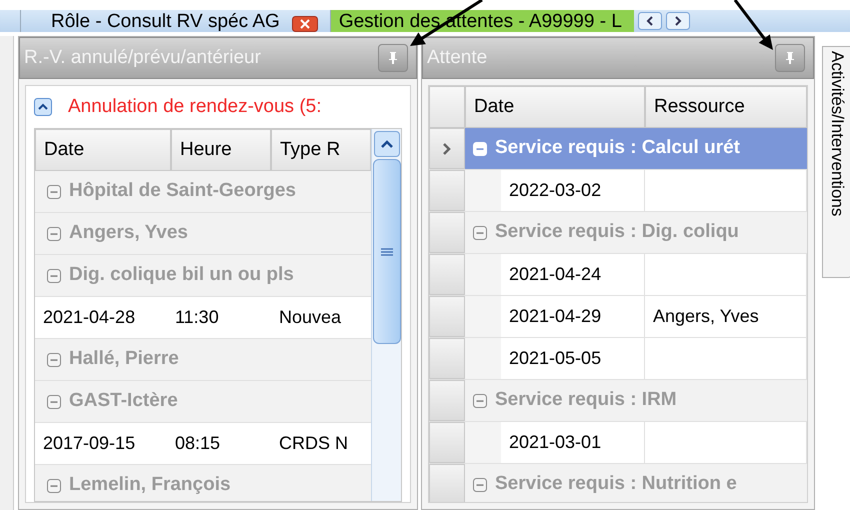  I want to click on annotation-arrow, so click(753, 25).